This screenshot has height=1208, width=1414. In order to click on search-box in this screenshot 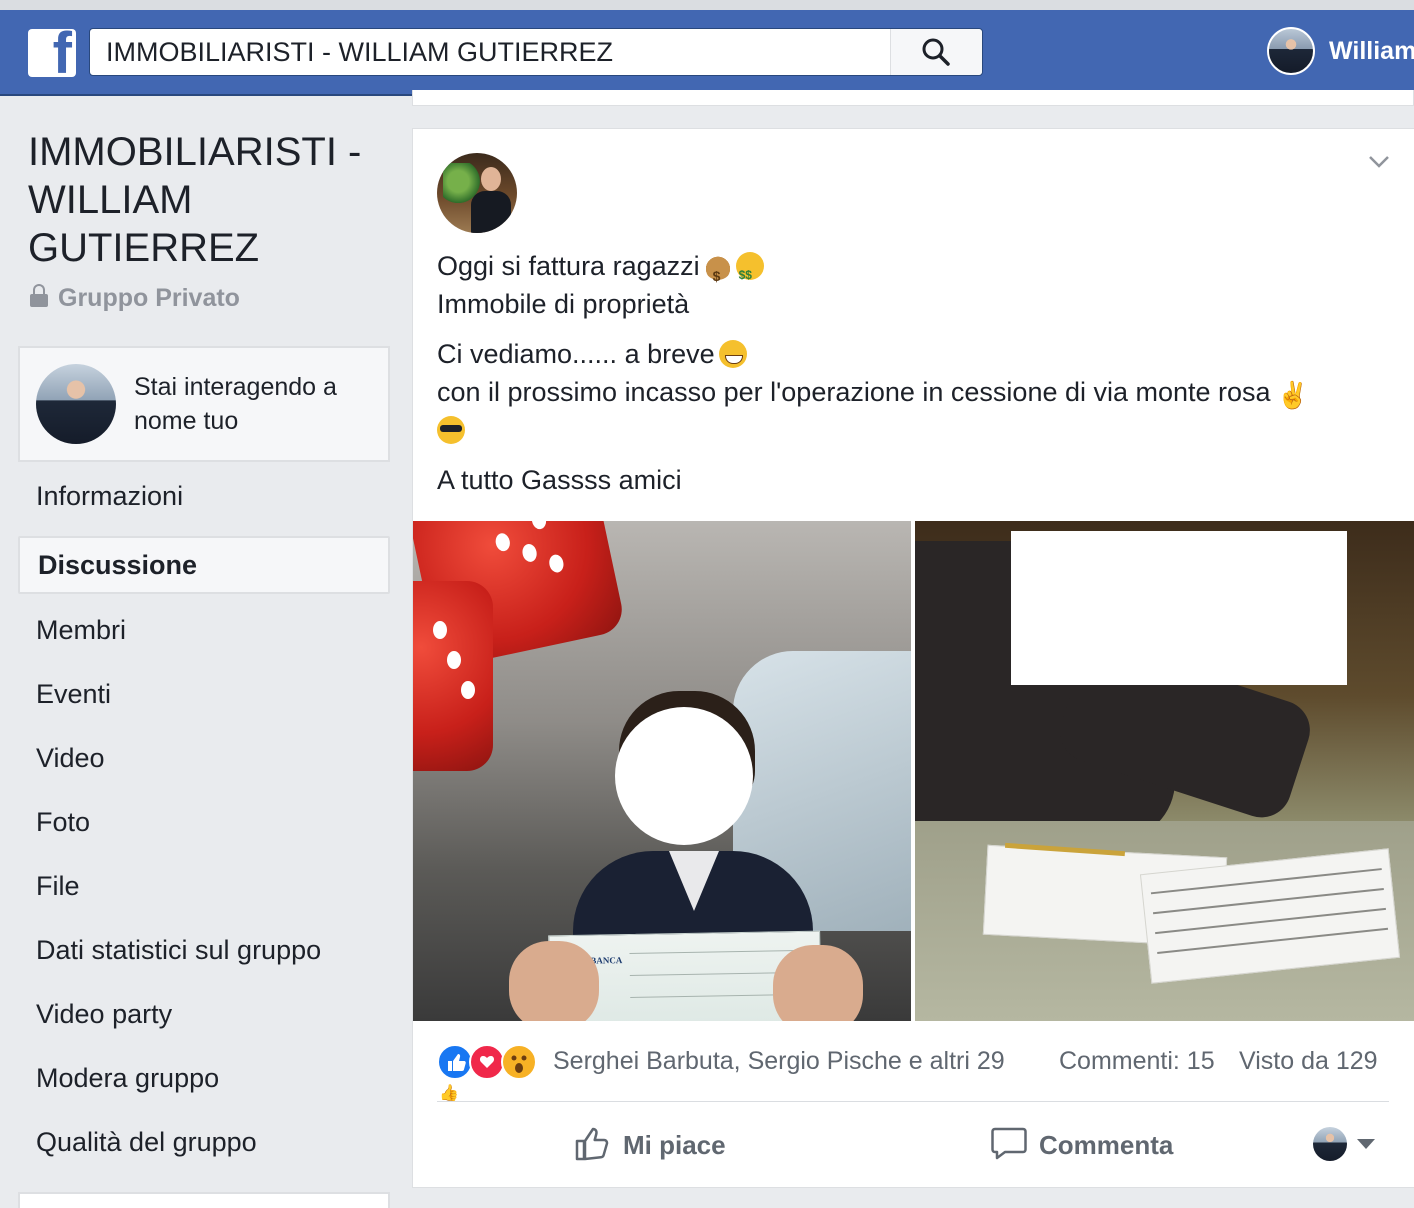, I will do `click(536, 52)`.